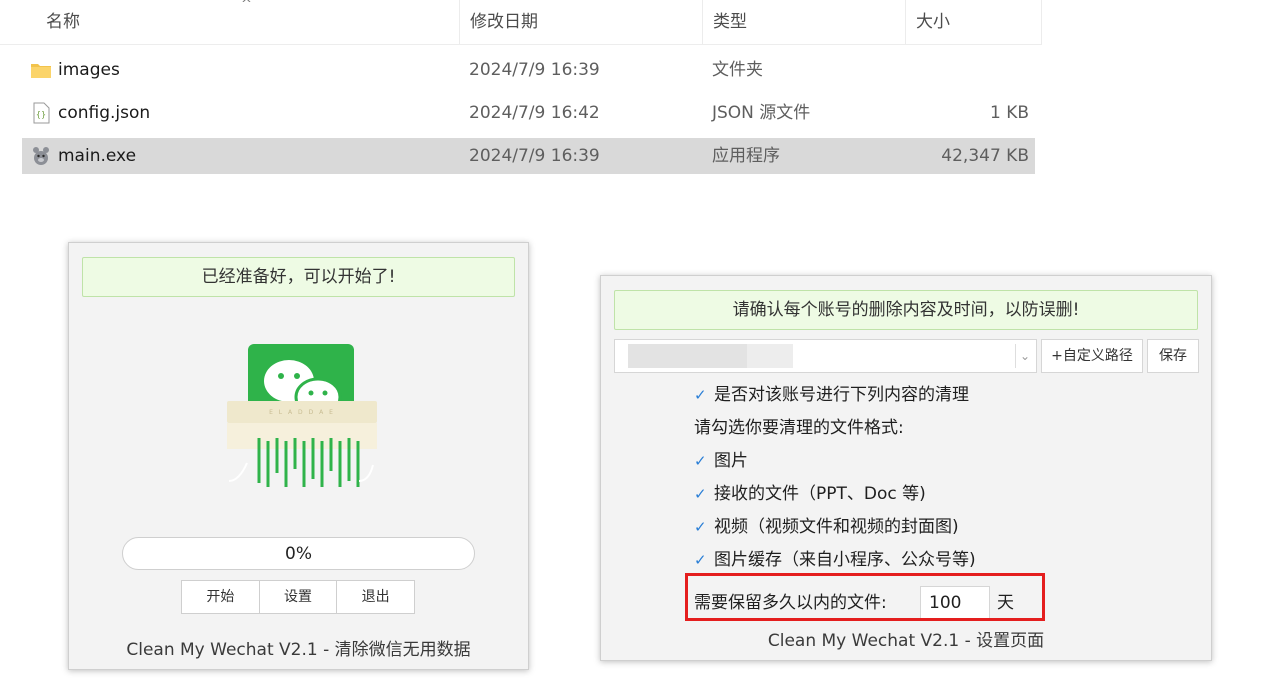 This screenshot has width=1274, height=700. I want to click on account-name-redacted, so click(710, 356).